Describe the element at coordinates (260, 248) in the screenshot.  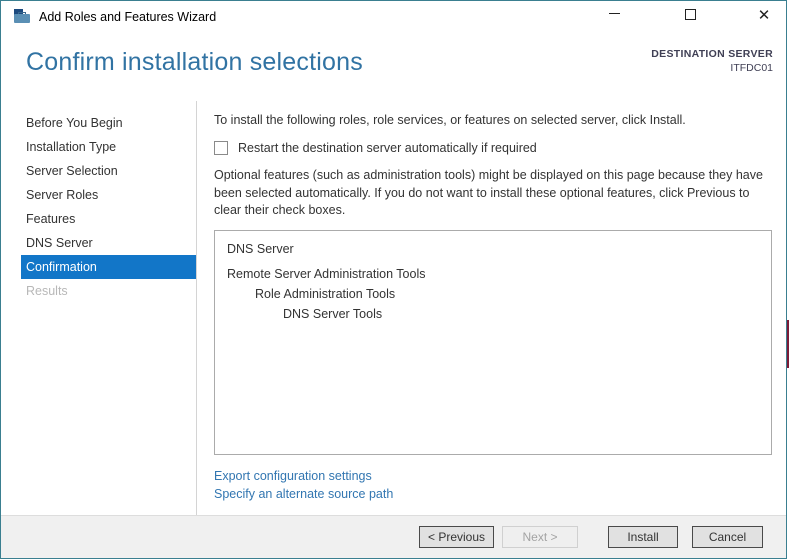
I see `selection-item: DNS Server` at that location.